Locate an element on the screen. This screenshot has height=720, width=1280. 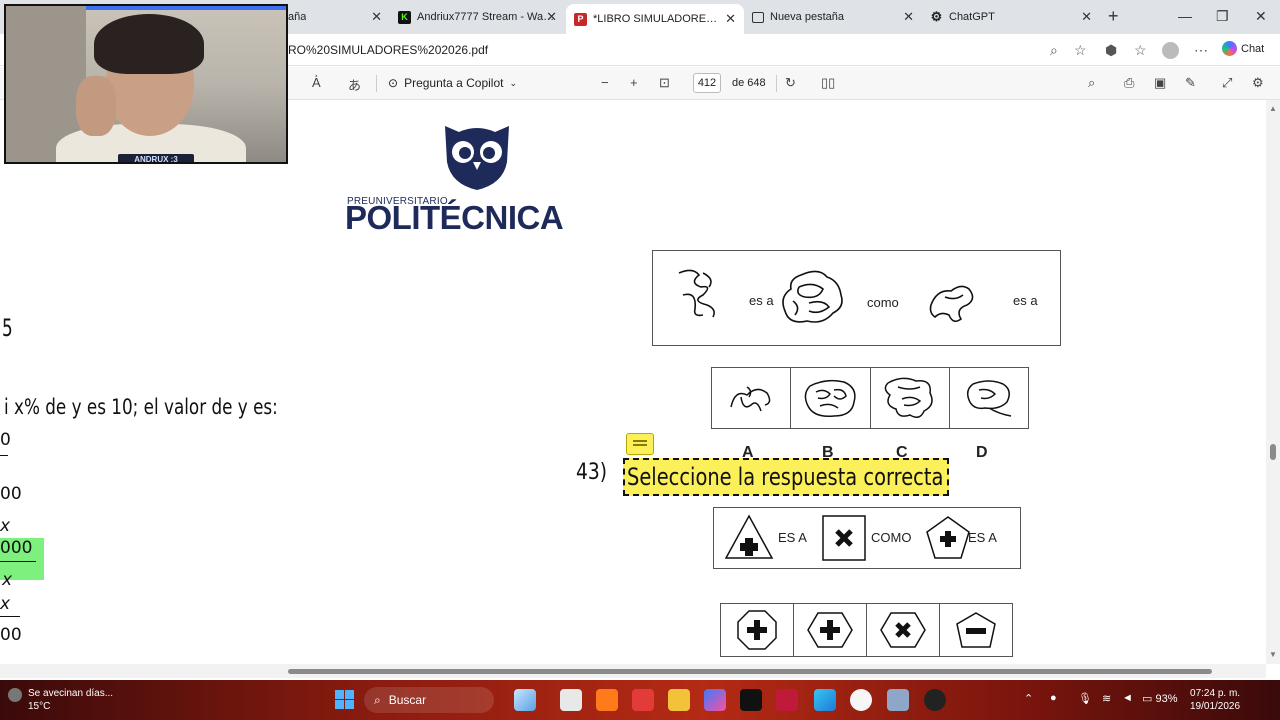
como-label: como is located at coordinates (883, 302).